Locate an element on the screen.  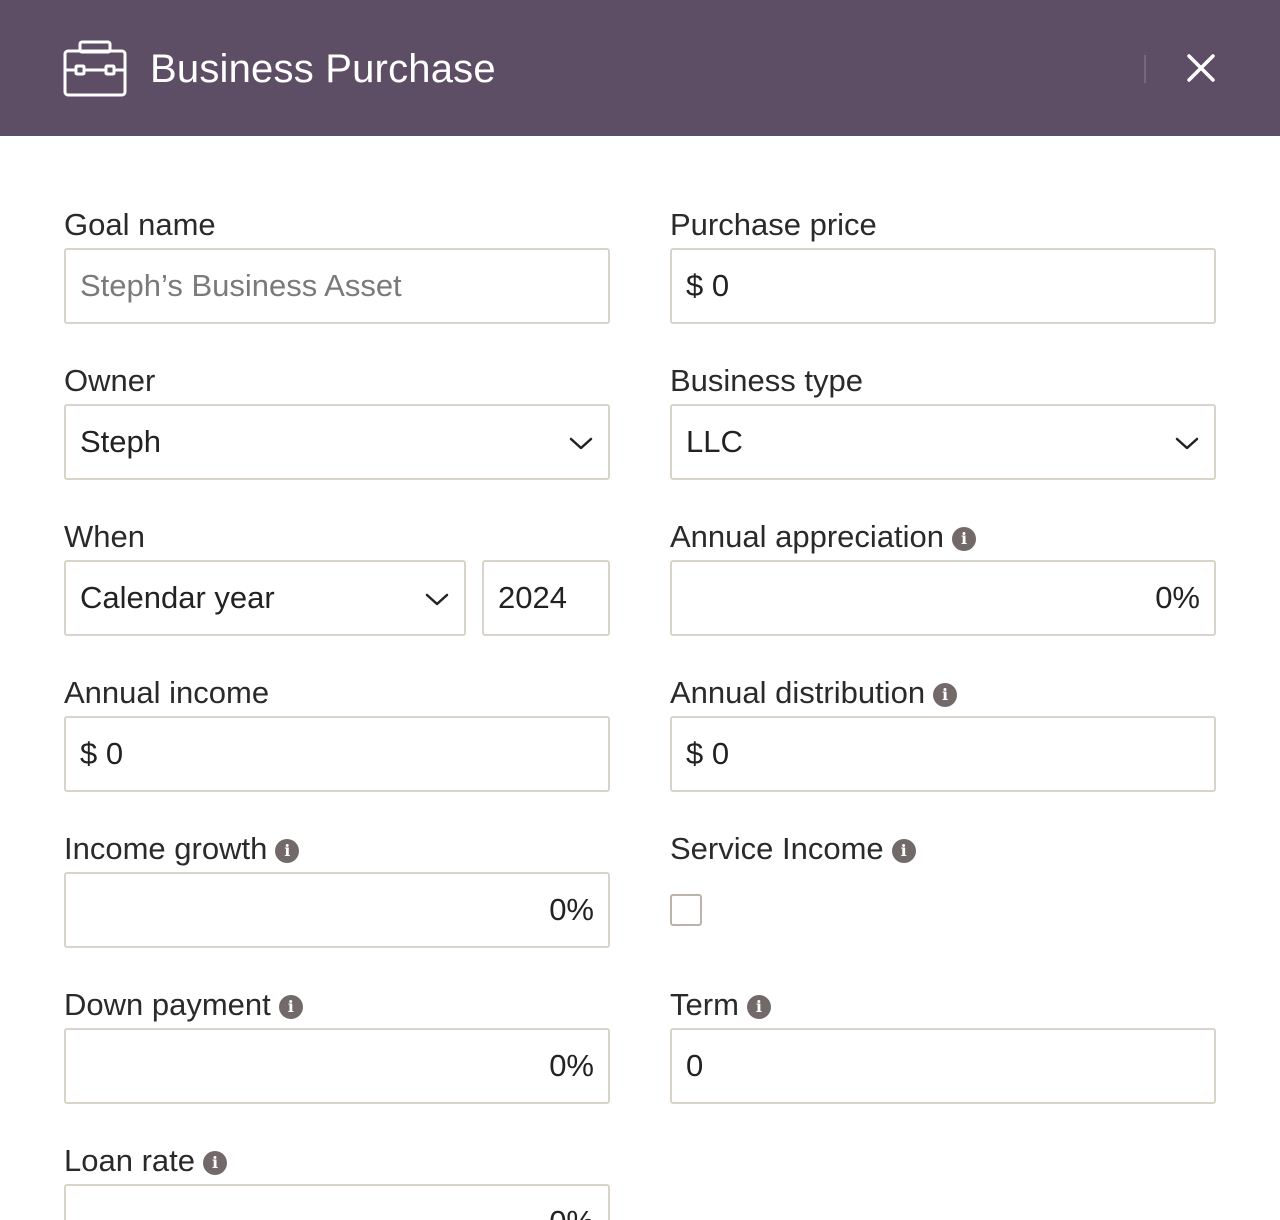
down-payment-label: Down payment i is located at coordinates (183, 1005).